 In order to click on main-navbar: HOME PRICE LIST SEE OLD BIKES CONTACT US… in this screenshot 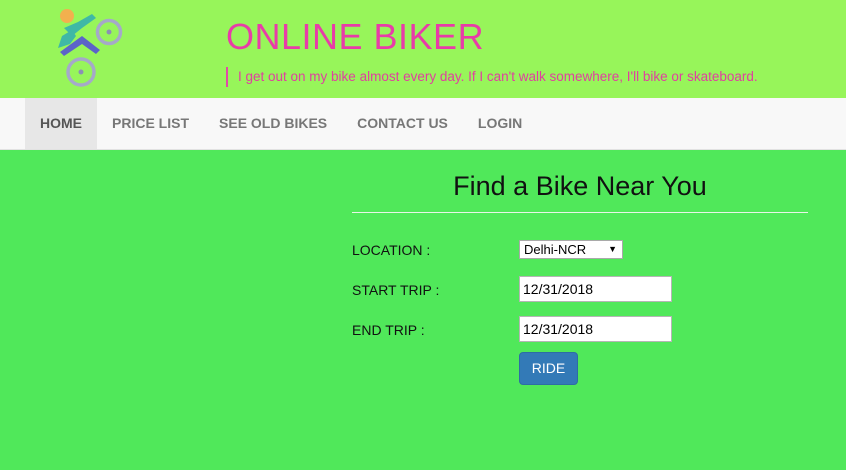, I will do `click(423, 124)`.